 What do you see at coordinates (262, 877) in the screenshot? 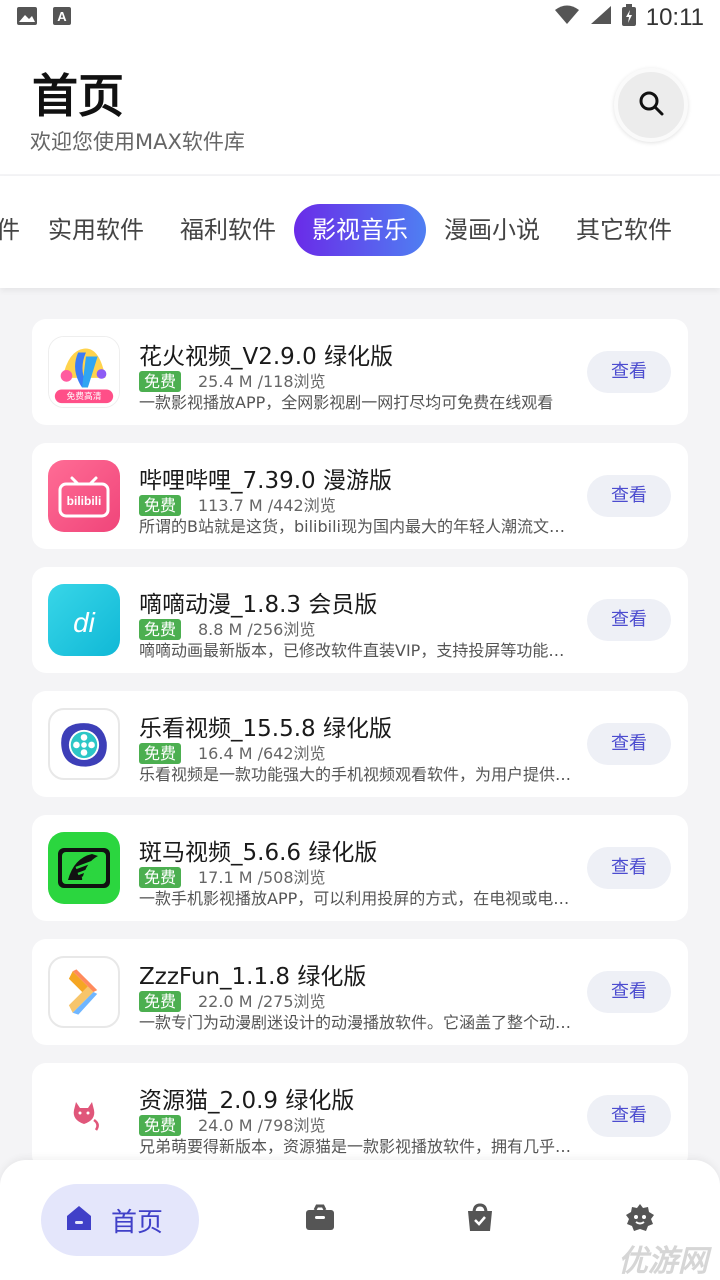
I see `app-meta: 17.1 M /508浏览` at bounding box center [262, 877].